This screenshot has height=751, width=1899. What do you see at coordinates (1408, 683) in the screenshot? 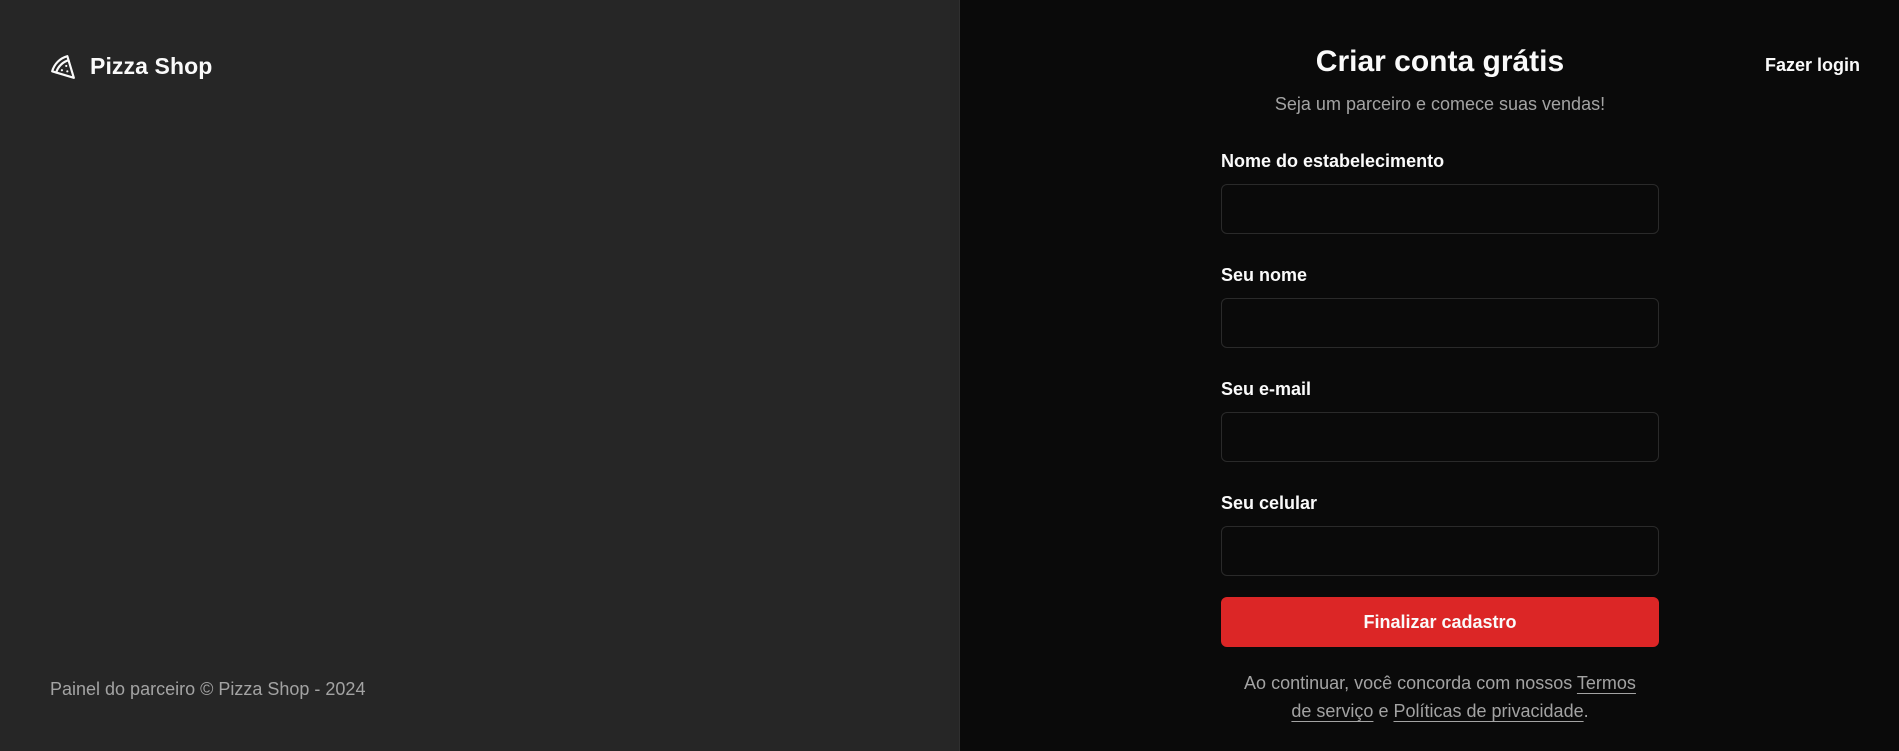
I see `legal-prefix: Ao continuar, você concorda com nossos` at bounding box center [1408, 683].